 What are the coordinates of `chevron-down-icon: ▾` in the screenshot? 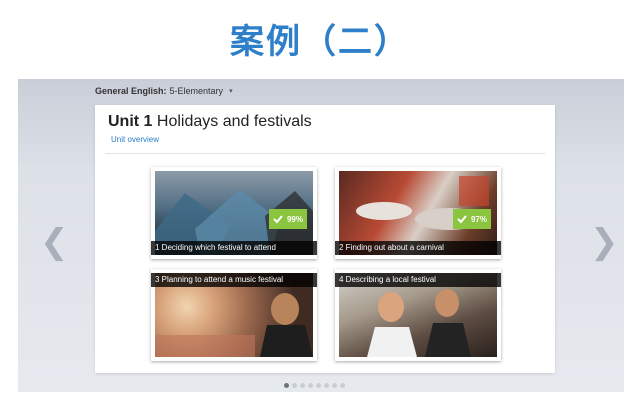 It's located at (231, 91).